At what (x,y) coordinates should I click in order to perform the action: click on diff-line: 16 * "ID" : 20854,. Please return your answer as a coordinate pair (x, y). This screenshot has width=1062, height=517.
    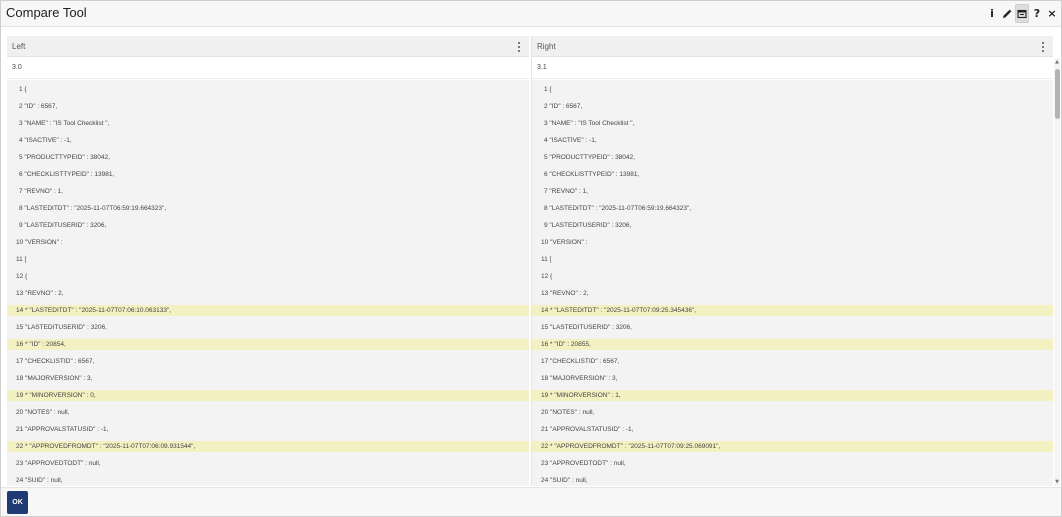
    Looking at the image, I should click on (268, 344).